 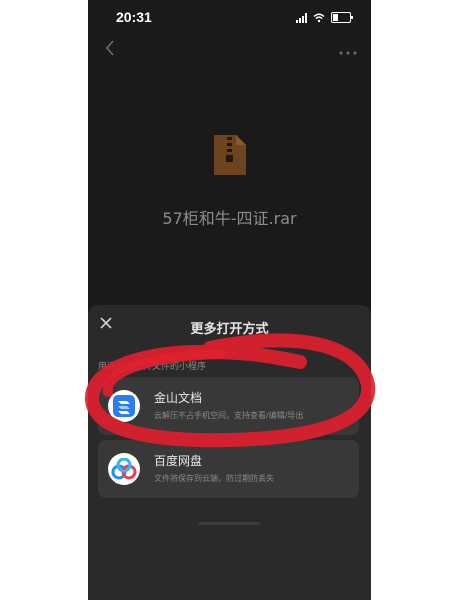 I want to click on battery-icon, so click(x=342, y=17).